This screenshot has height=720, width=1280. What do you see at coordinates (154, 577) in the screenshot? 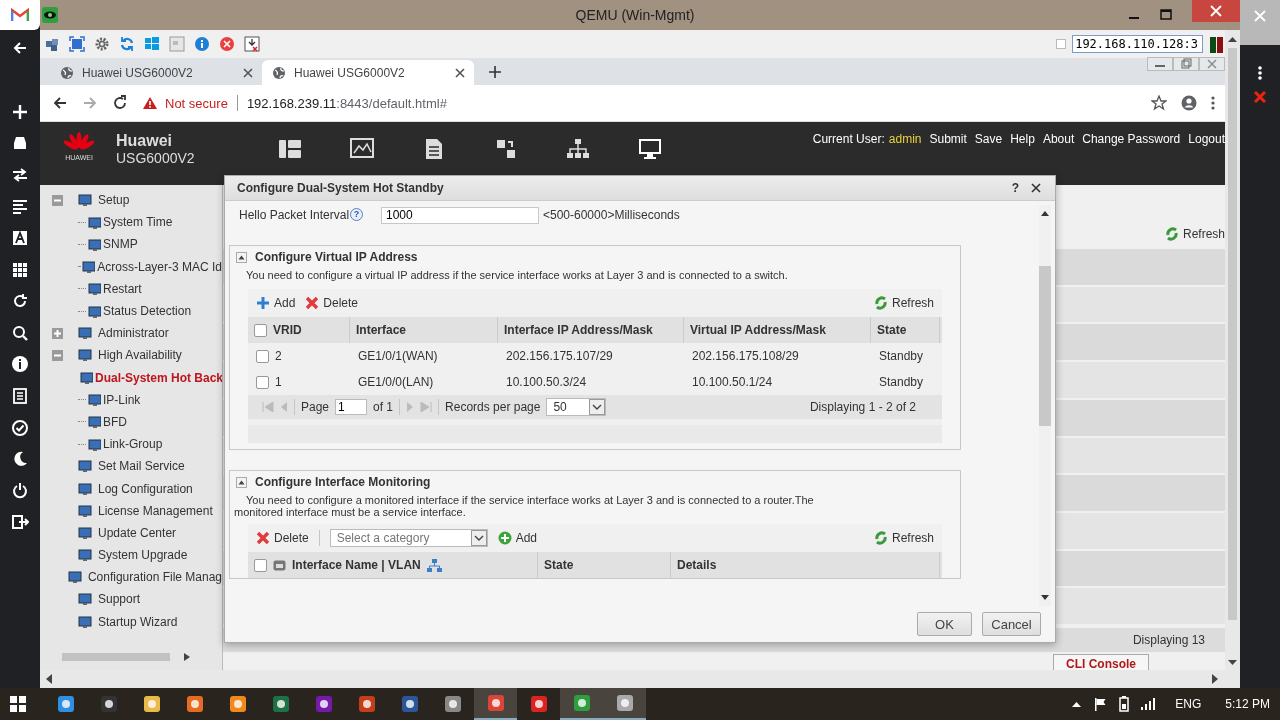
I see `tree-item: Configuration File Manag` at bounding box center [154, 577].